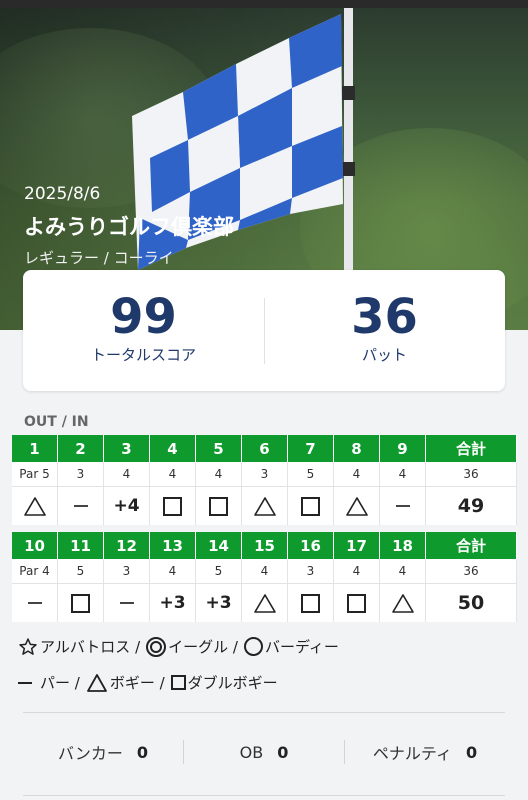  Describe the element at coordinates (384, 355) in the screenshot. I see `putts-label: パット` at that location.